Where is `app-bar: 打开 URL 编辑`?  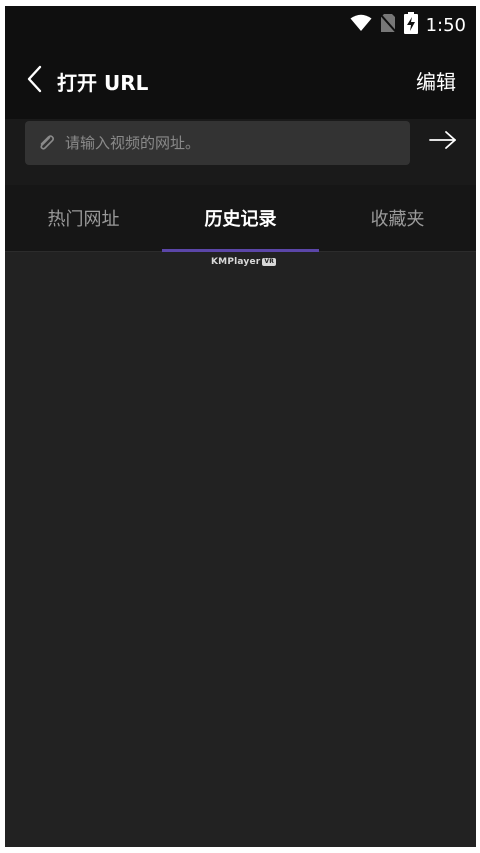 app-bar: 打开 URL 编辑 is located at coordinates (240, 81).